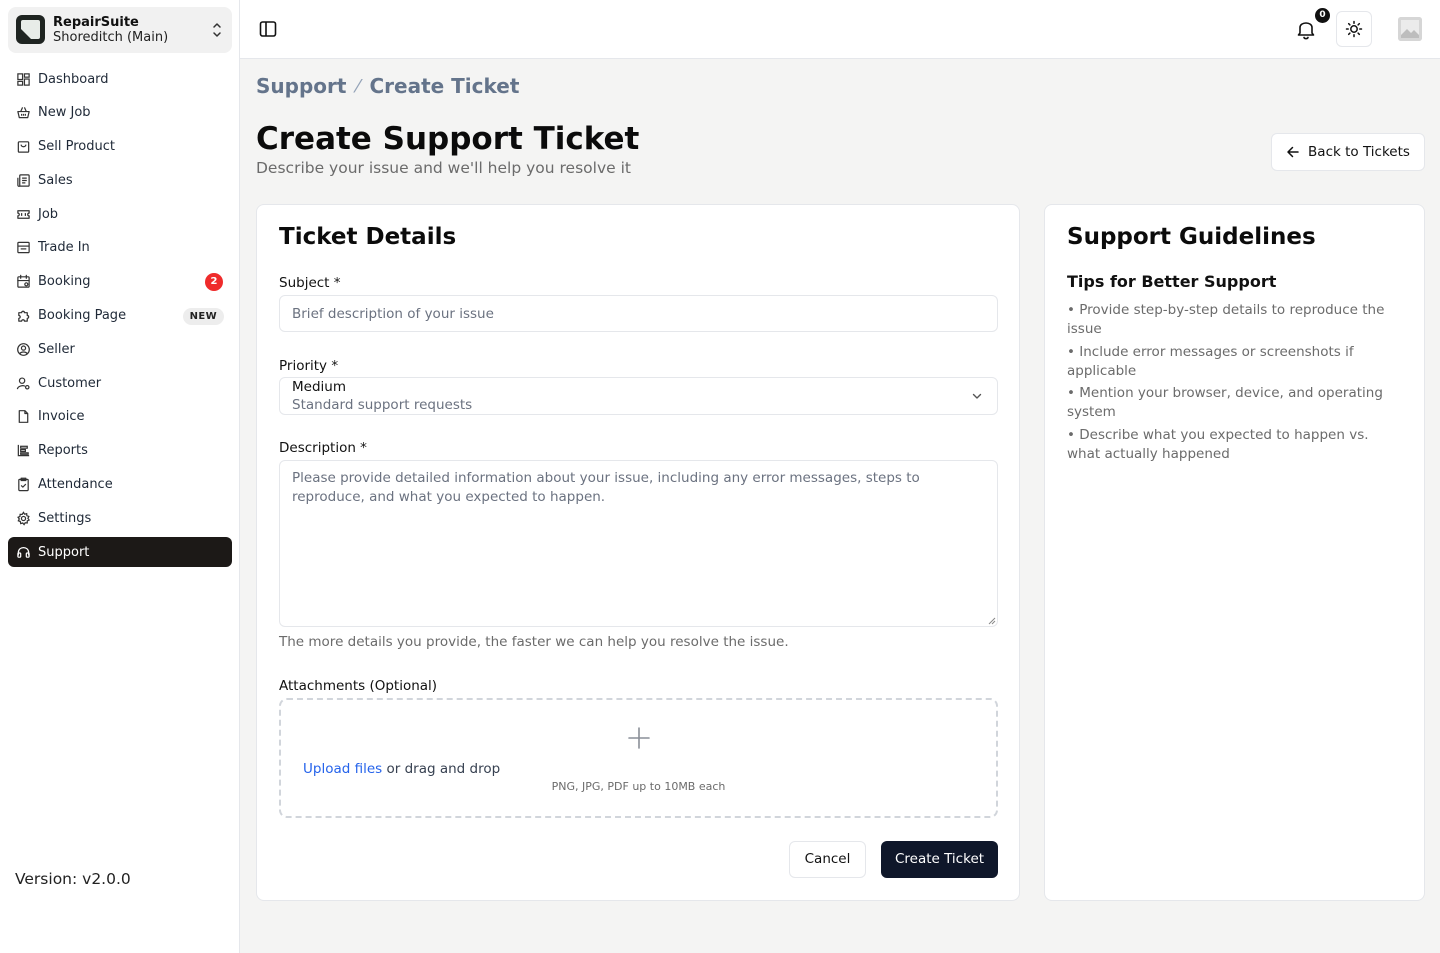 This screenshot has height=953, width=1440. I want to click on breadcrumb: Support ⁄ Create Ticket, so click(387, 86).